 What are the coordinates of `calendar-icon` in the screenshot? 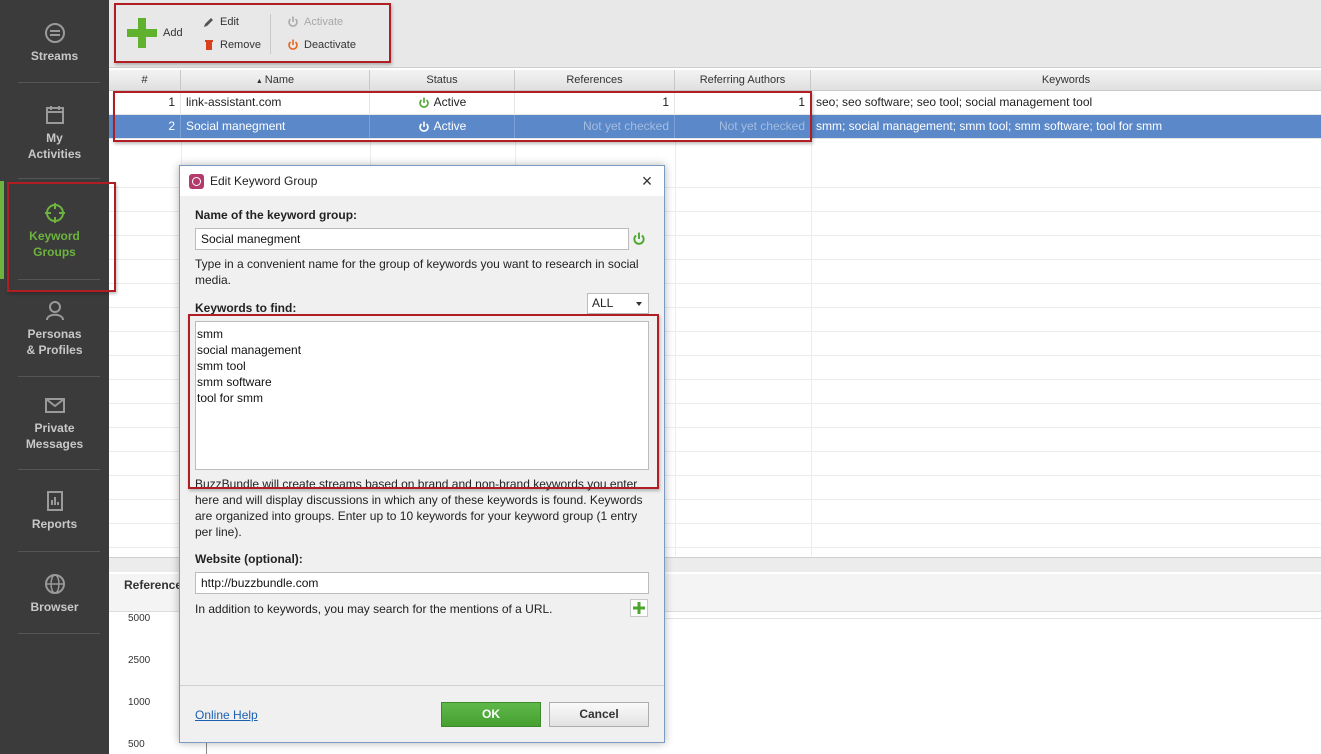 It's located at (55, 115).